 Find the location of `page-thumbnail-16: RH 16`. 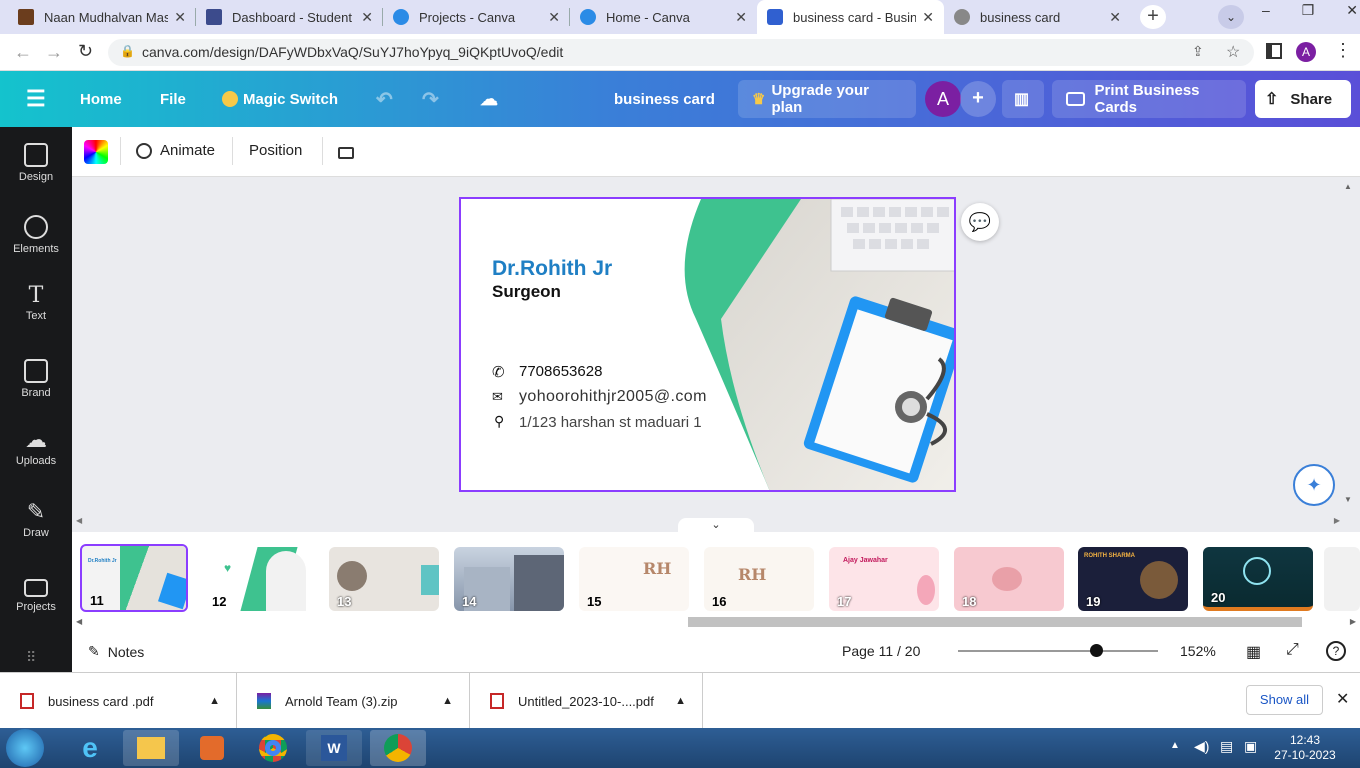

page-thumbnail-16: RH 16 is located at coordinates (759, 579).